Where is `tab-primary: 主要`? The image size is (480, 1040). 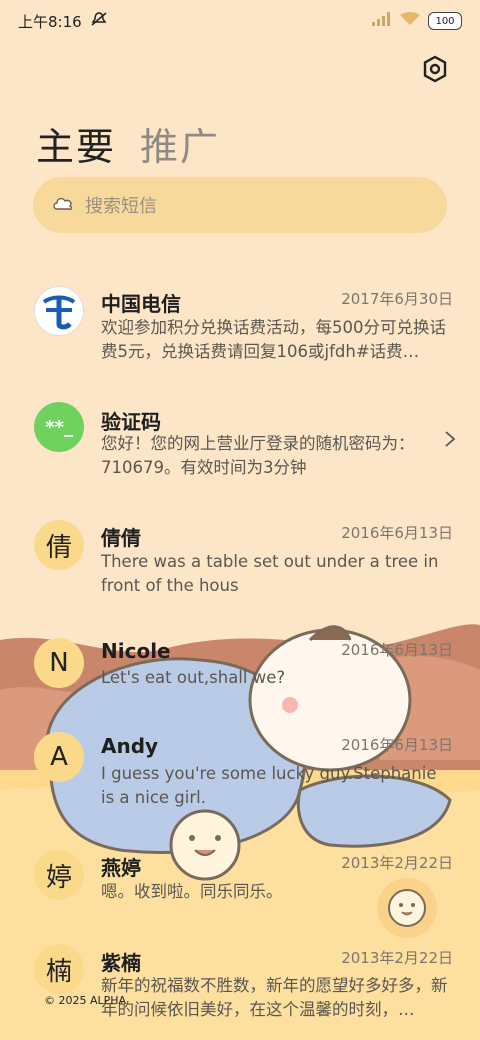 tab-primary: 主要 is located at coordinates (76, 143).